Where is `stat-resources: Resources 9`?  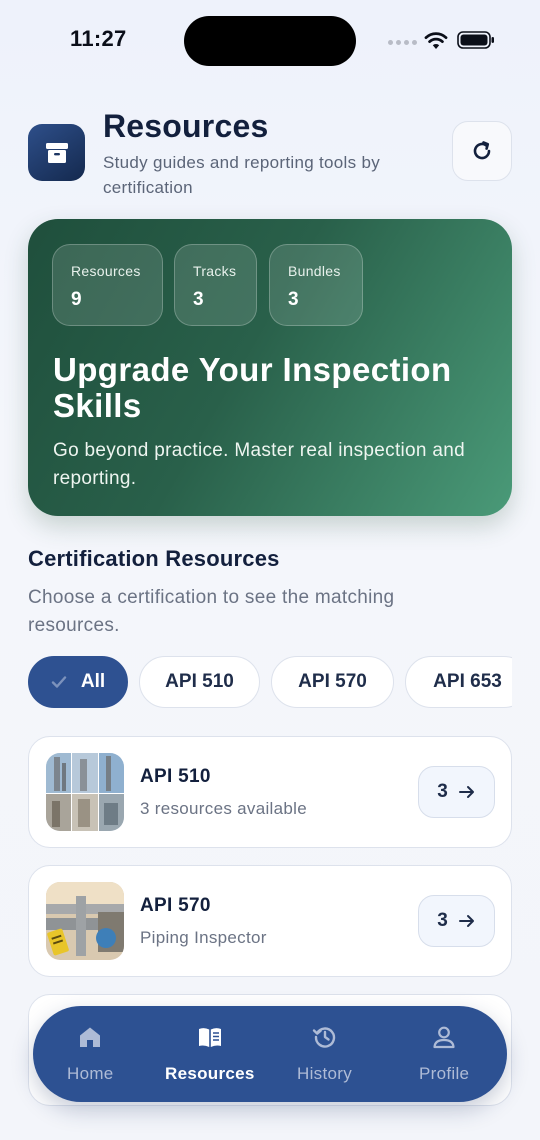 stat-resources: Resources 9 is located at coordinates (107, 285).